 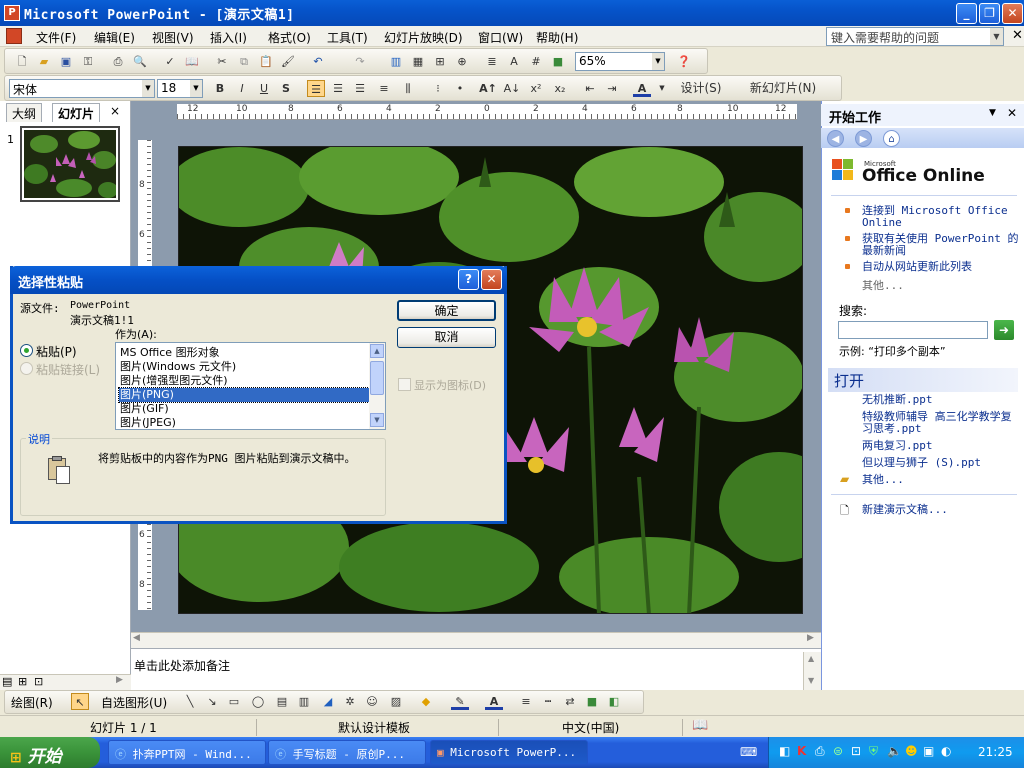 I want to click on list-item: 图片(增强型图元文件), so click(x=244, y=381).